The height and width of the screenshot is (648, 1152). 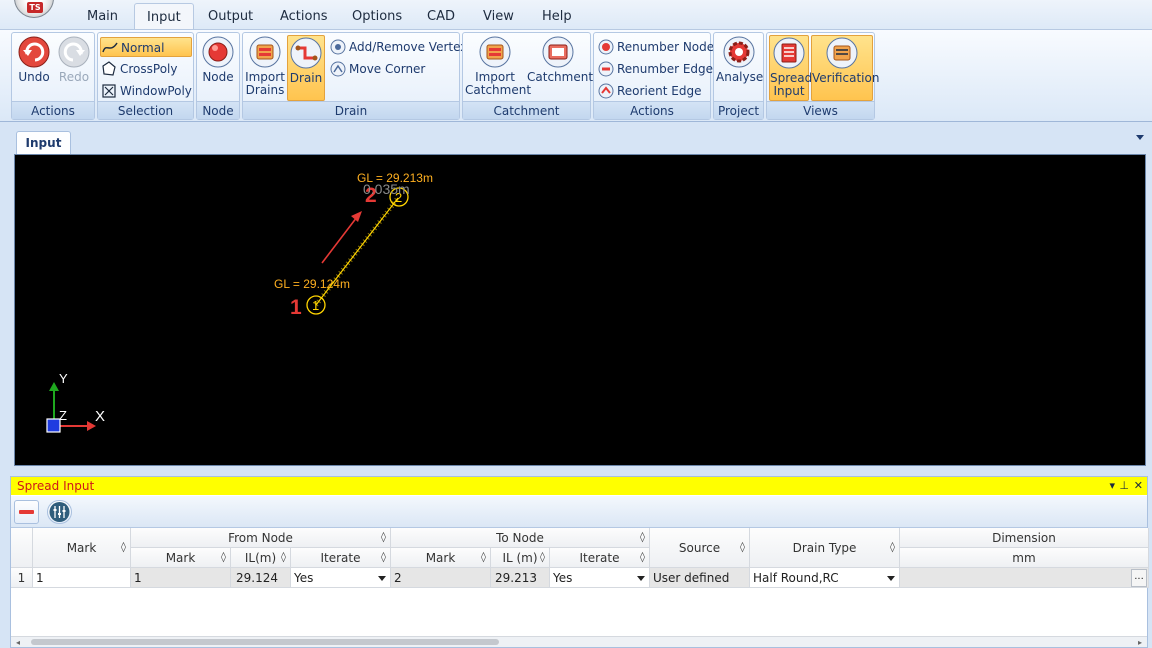 What do you see at coordinates (265, 642) in the screenshot?
I see `scrollbar-thumb` at bounding box center [265, 642].